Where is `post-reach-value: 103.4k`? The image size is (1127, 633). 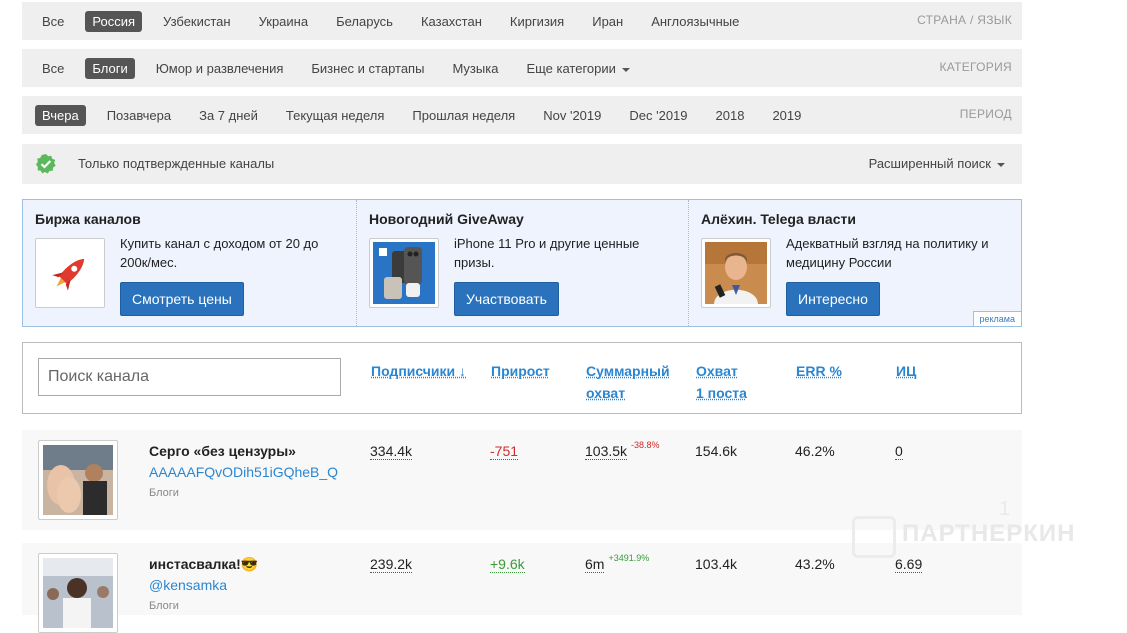
post-reach-value: 103.4k is located at coordinates (716, 564).